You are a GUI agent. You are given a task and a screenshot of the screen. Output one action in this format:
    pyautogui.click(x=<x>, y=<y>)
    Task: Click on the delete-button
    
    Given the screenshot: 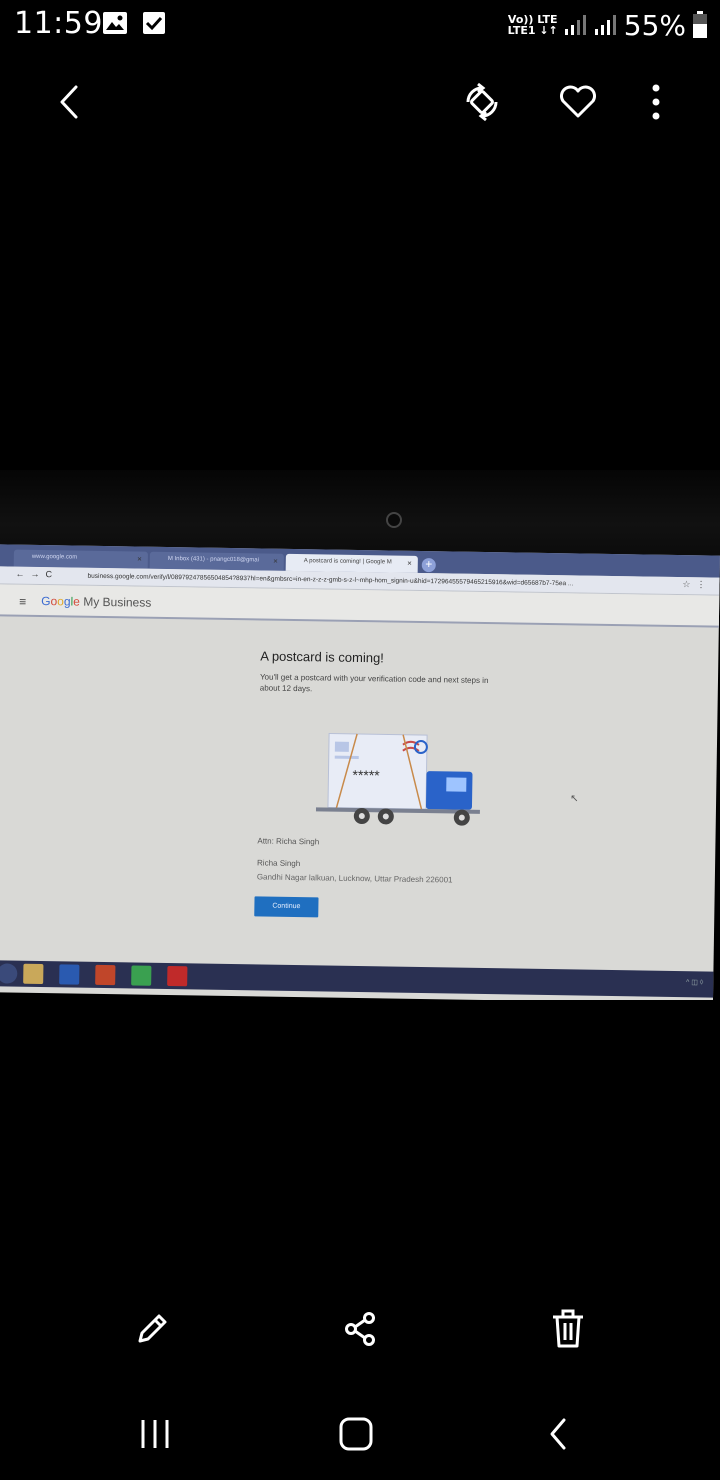 What is the action you would take?
    pyautogui.click(x=568, y=1329)
    